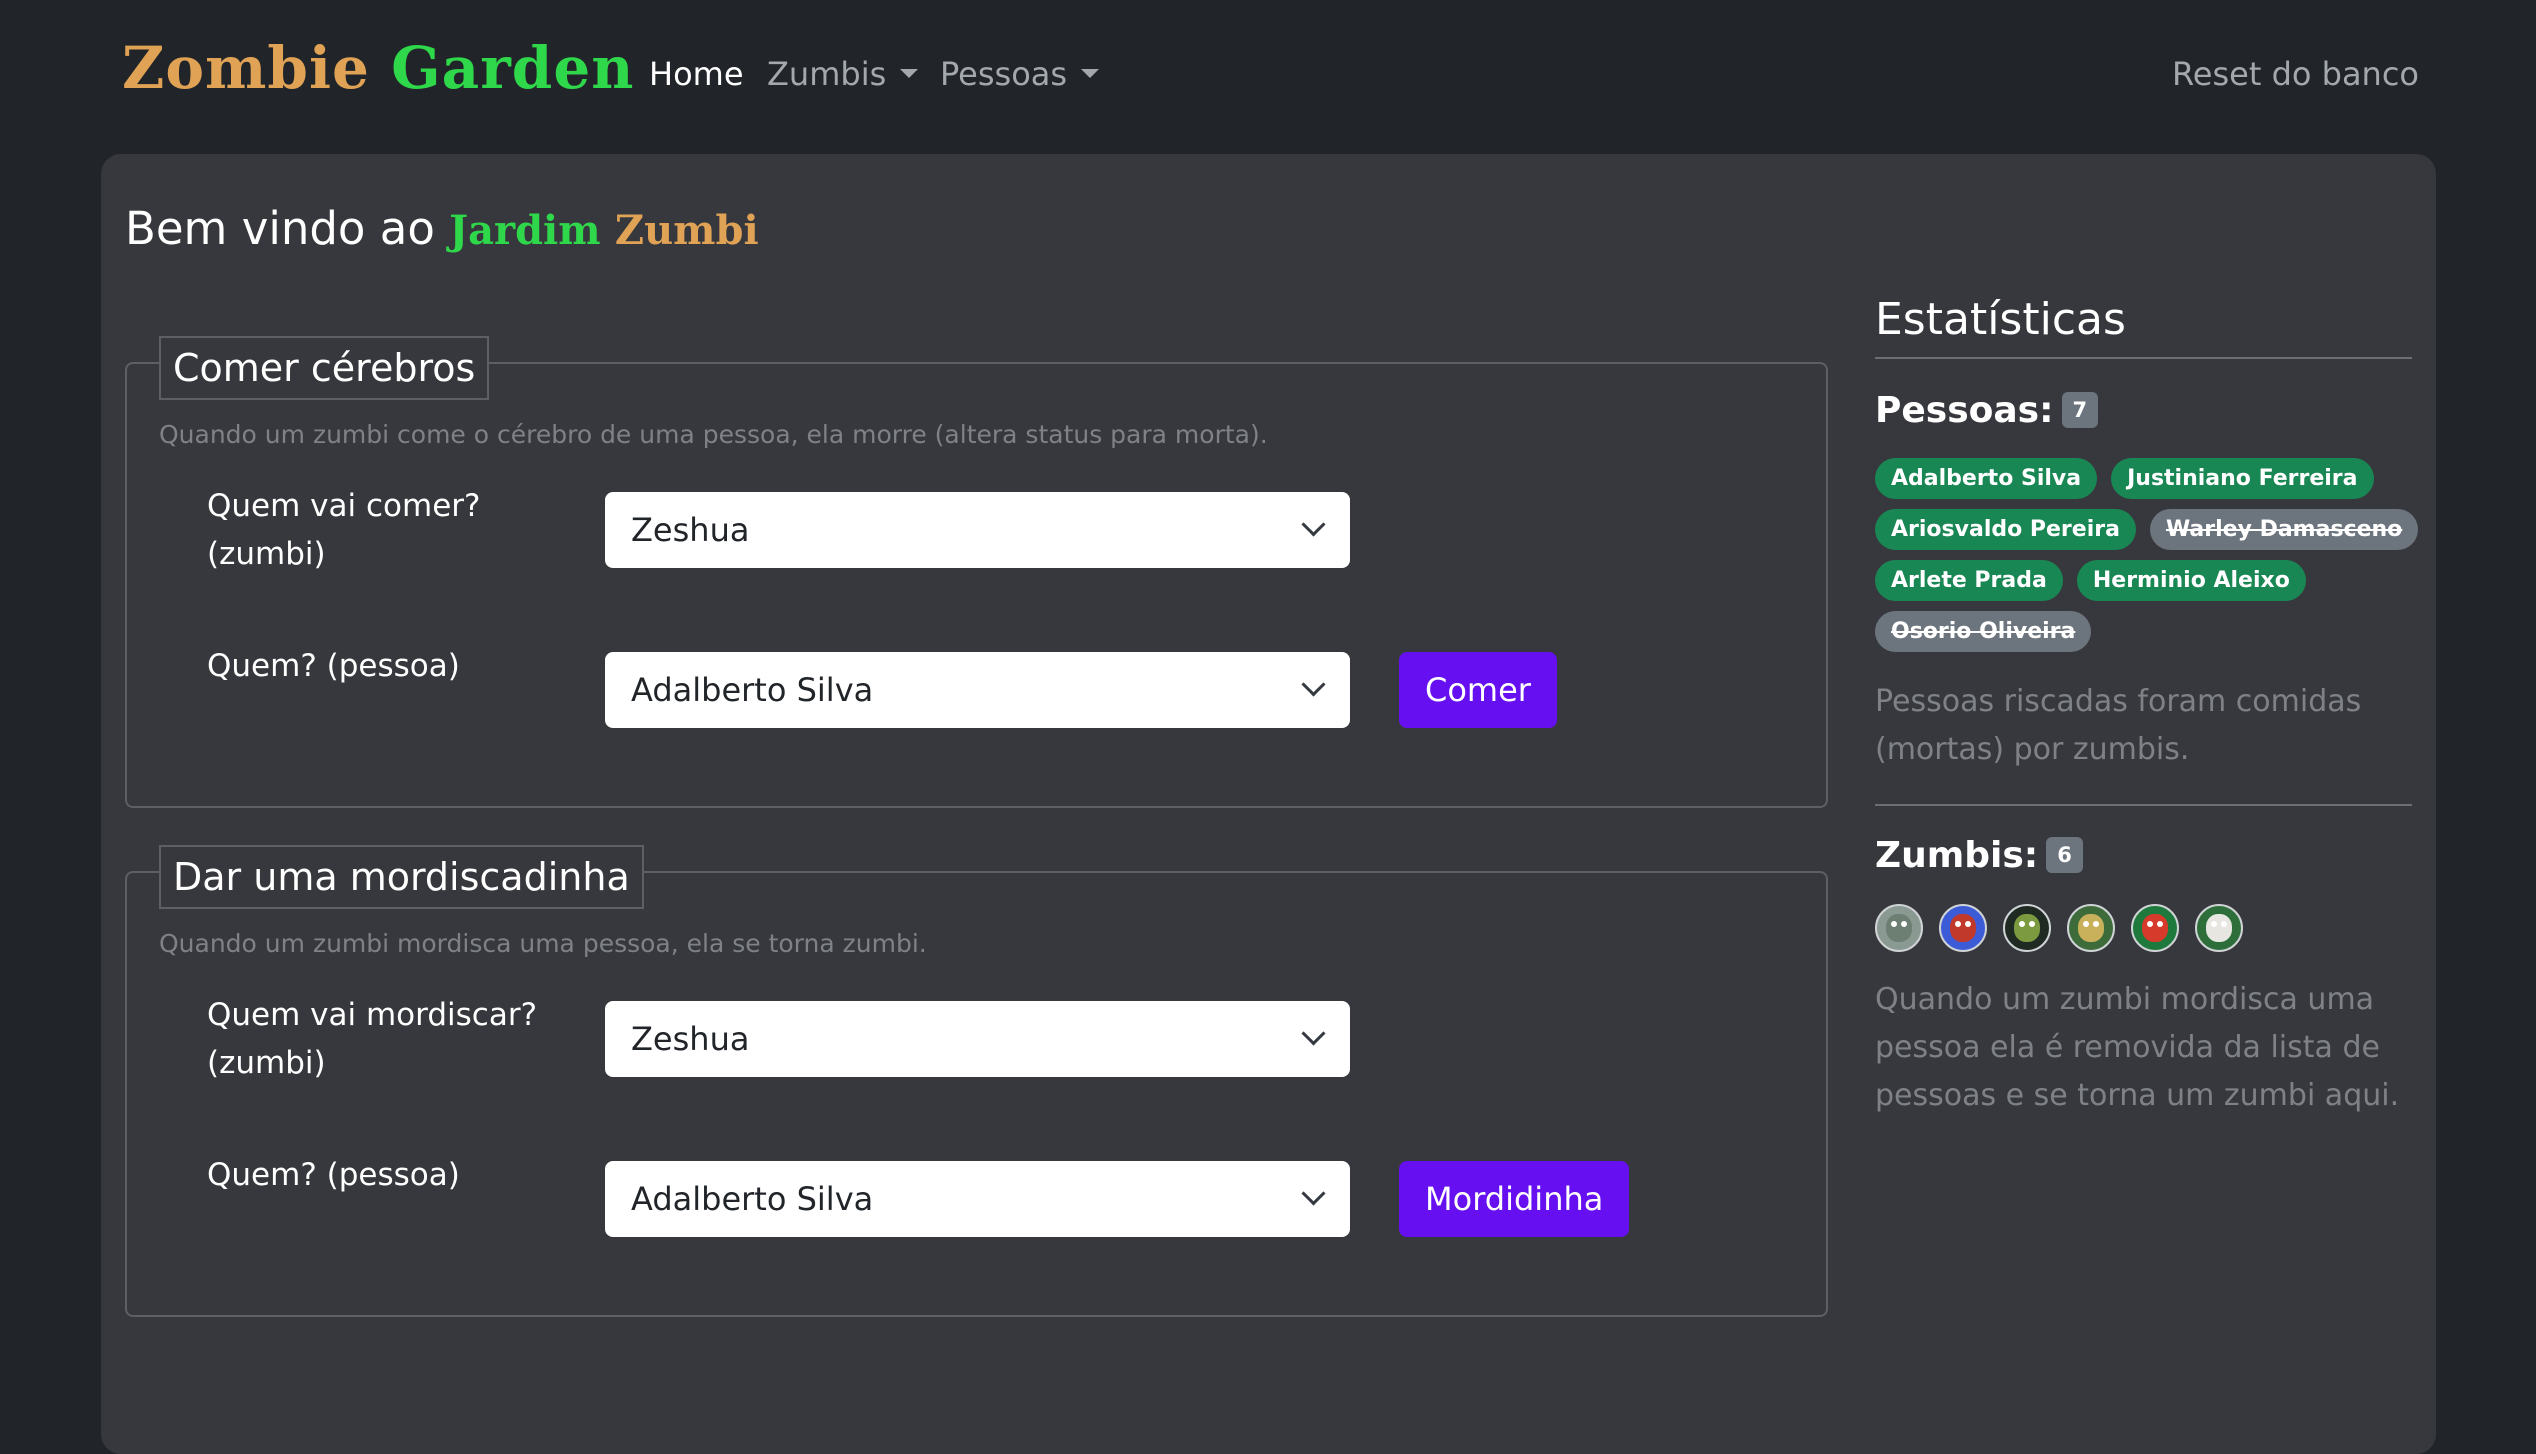 The width and height of the screenshot is (2536, 1454). What do you see at coordinates (752, 690) in the screenshot?
I see `eat-person-select-value: Adalberto Silva` at bounding box center [752, 690].